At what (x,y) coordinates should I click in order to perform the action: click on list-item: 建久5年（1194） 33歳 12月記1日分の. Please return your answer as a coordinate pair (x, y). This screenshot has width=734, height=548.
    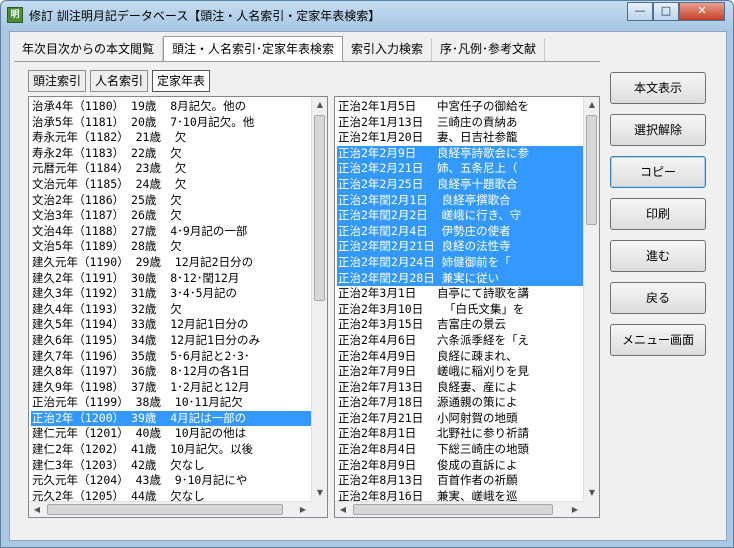
    Looking at the image, I should click on (171, 325).